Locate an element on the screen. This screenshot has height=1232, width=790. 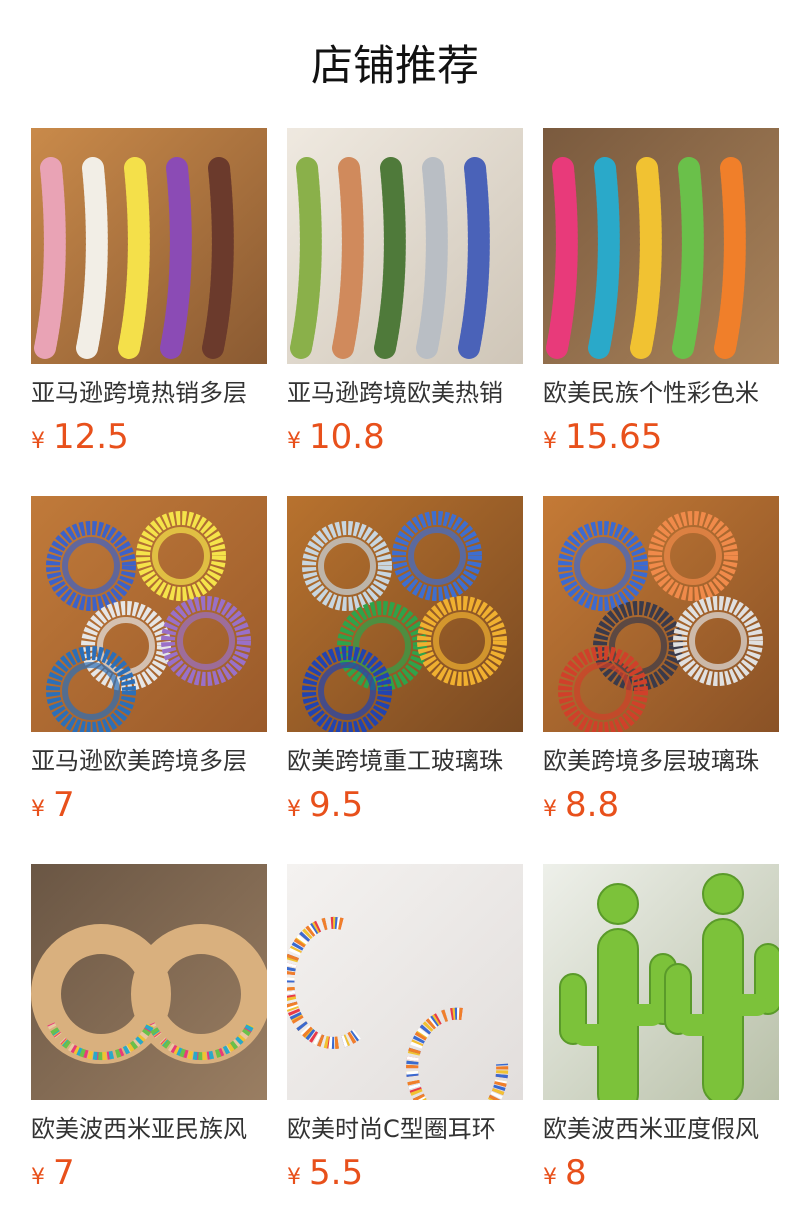
price-value: 8.8 is located at coordinates (592, 805).